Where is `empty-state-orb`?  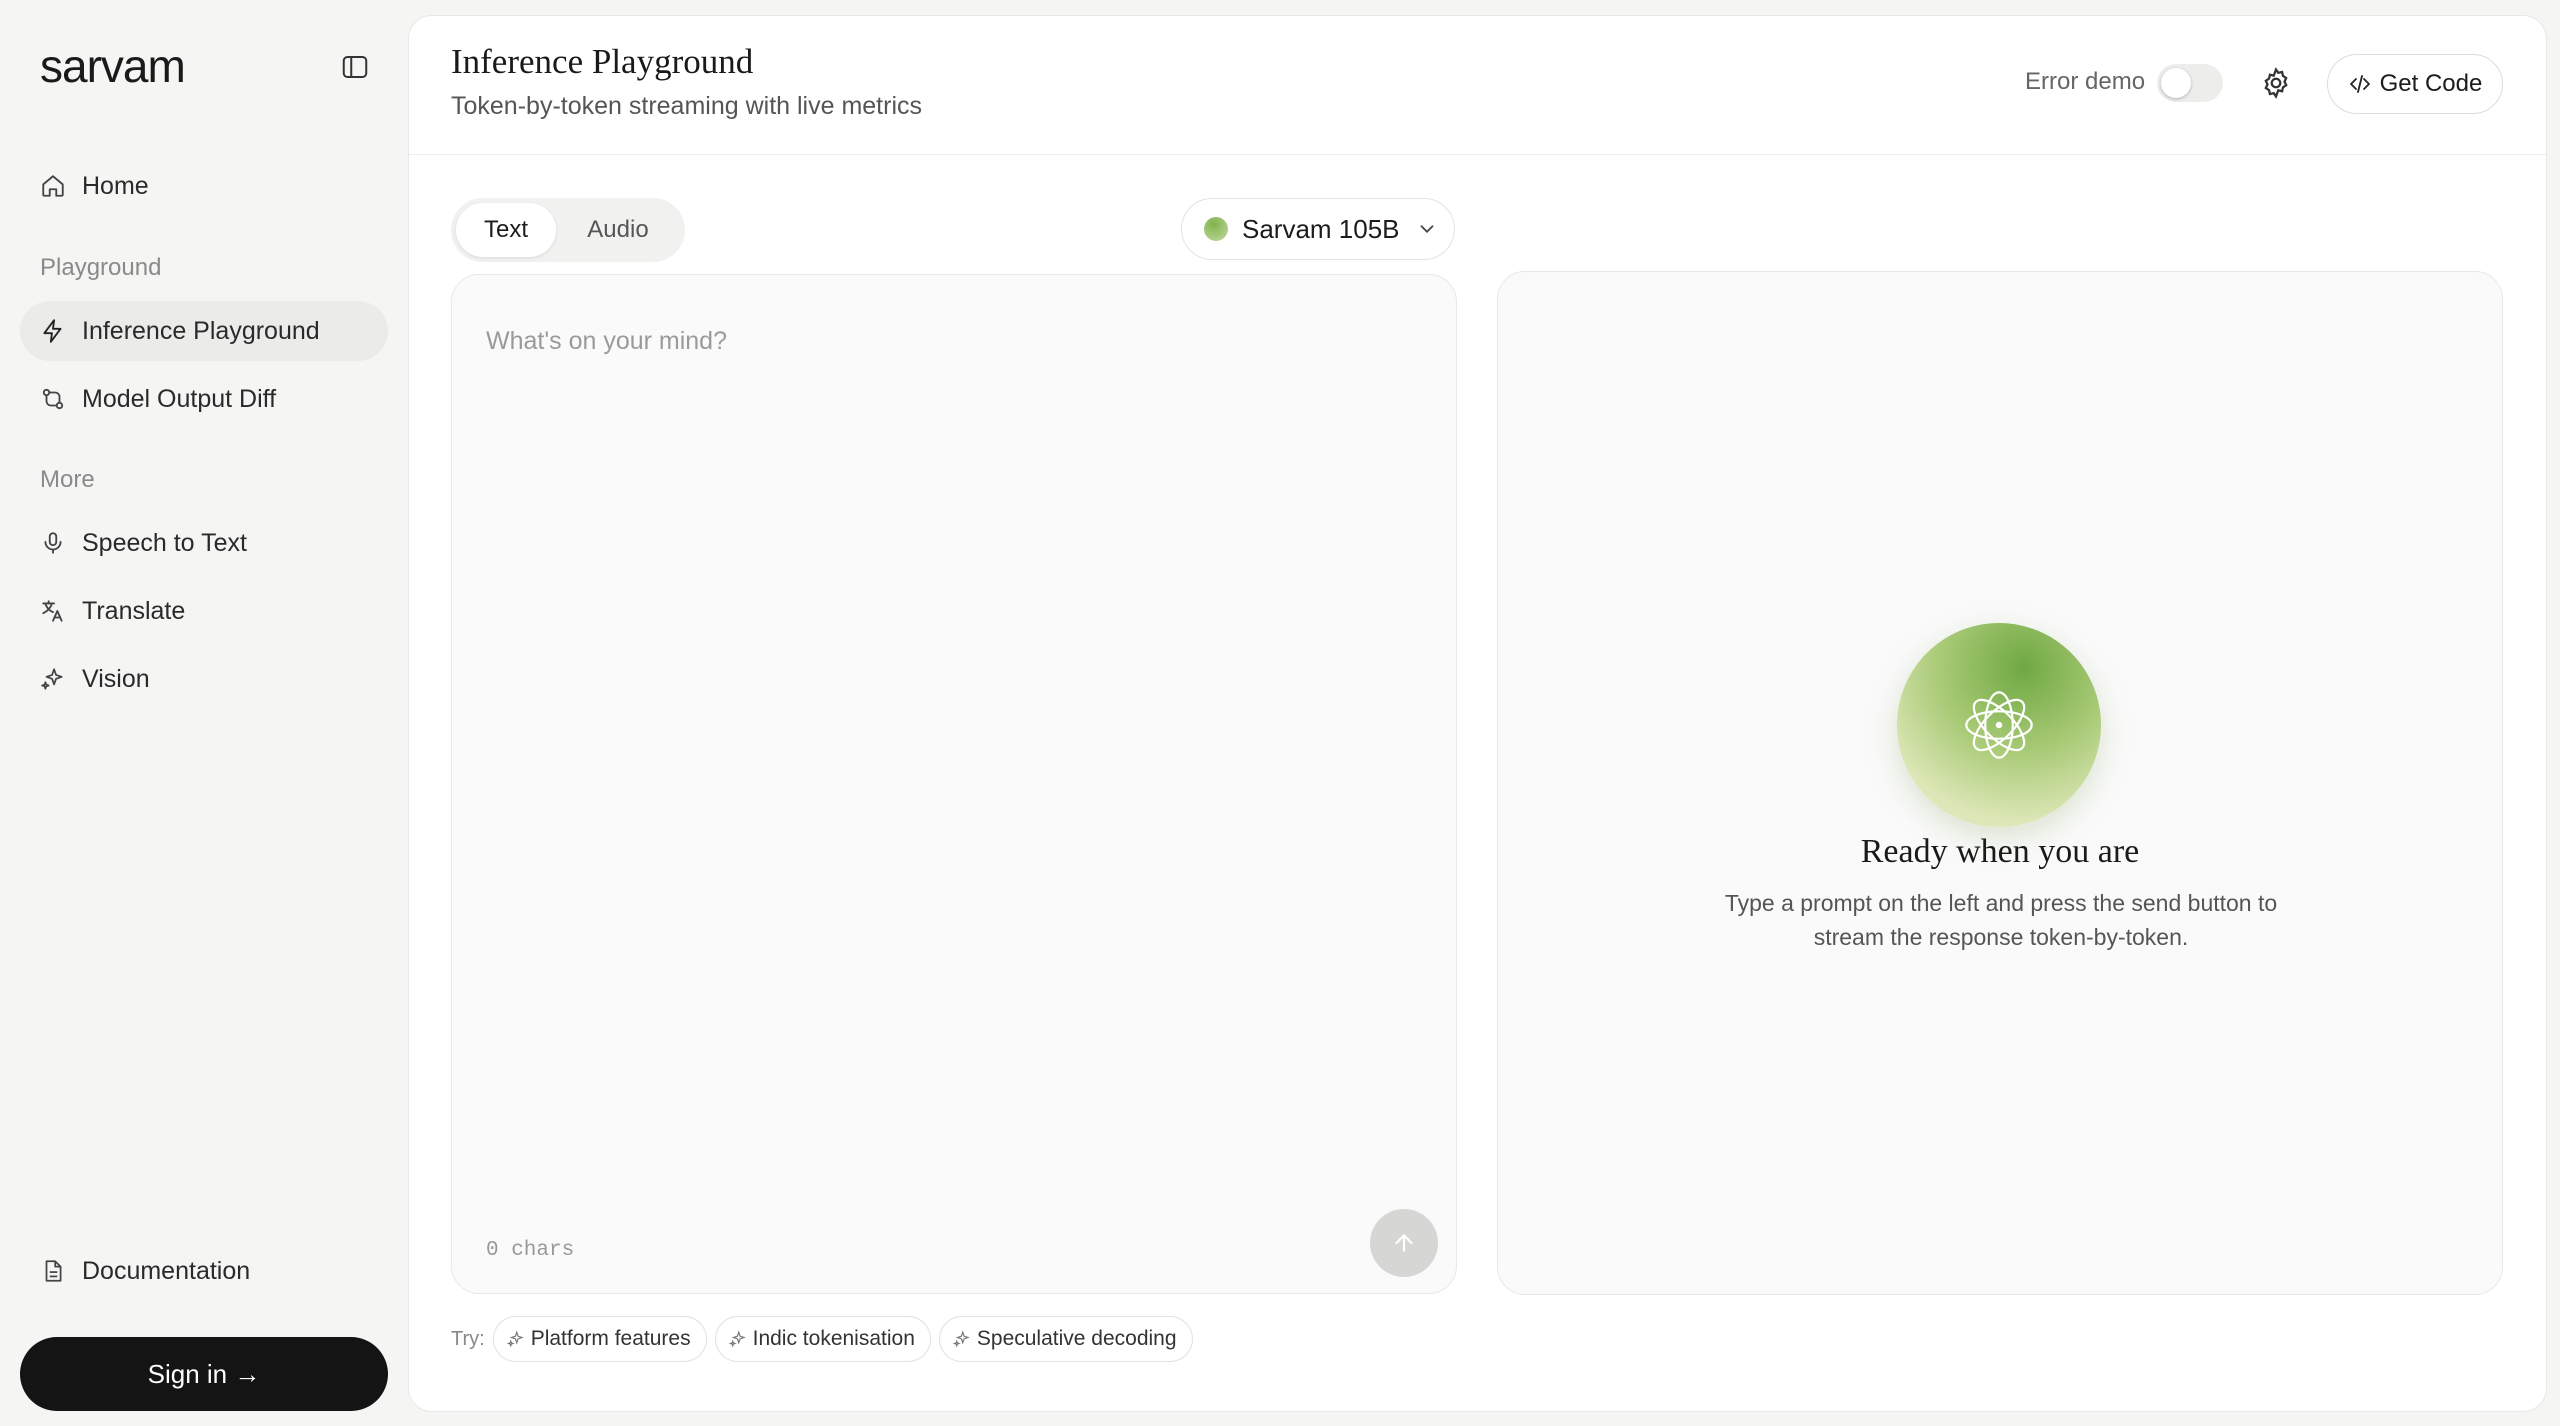 empty-state-orb is located at coordinates (1999, 725).